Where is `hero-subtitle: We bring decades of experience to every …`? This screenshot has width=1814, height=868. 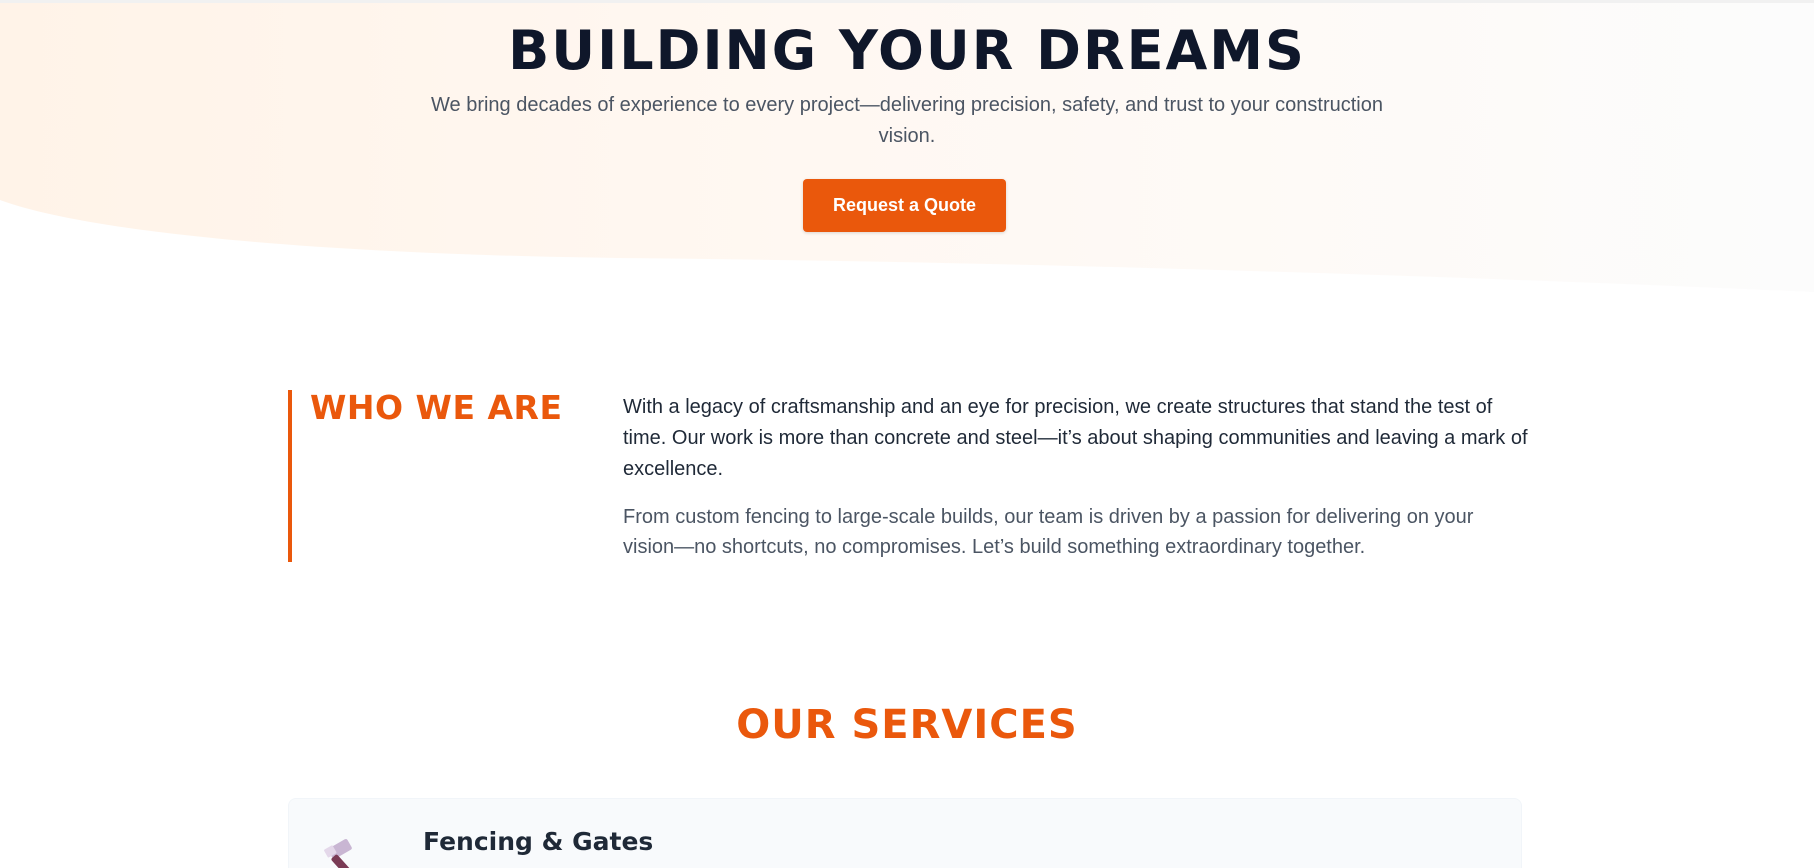
hero-subtitle: We bring decades of experience to every … is located at coordinates (907, 120).